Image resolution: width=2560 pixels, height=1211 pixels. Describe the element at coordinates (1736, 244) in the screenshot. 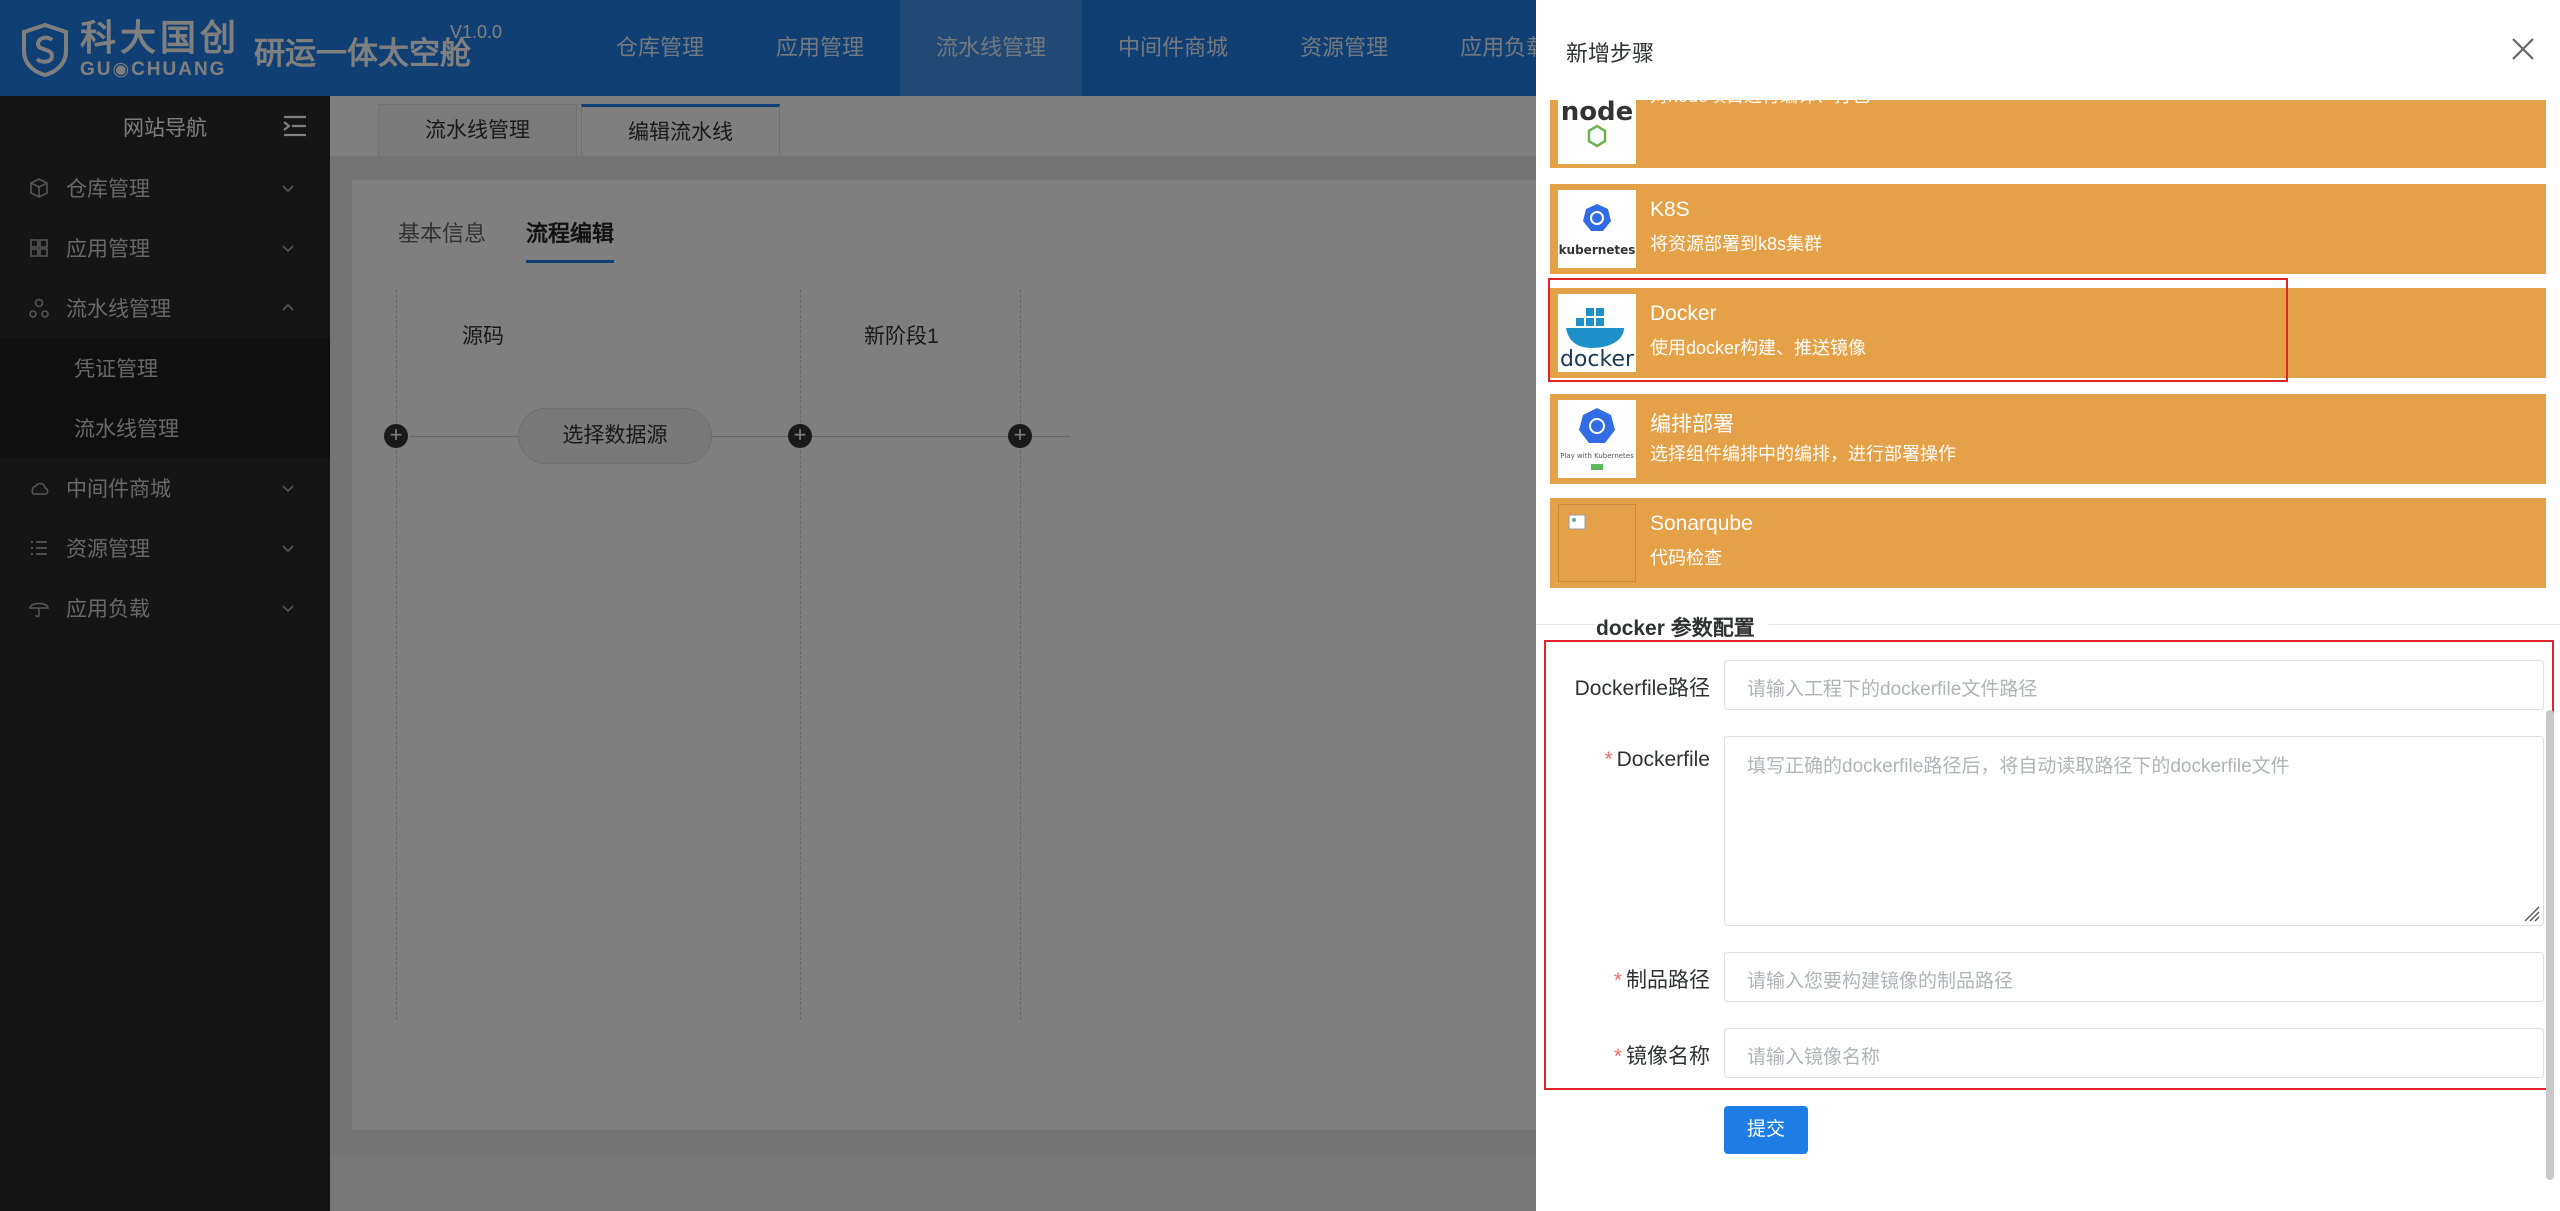

I see `step-desc: 将资源部署到k8s集群` at that location.